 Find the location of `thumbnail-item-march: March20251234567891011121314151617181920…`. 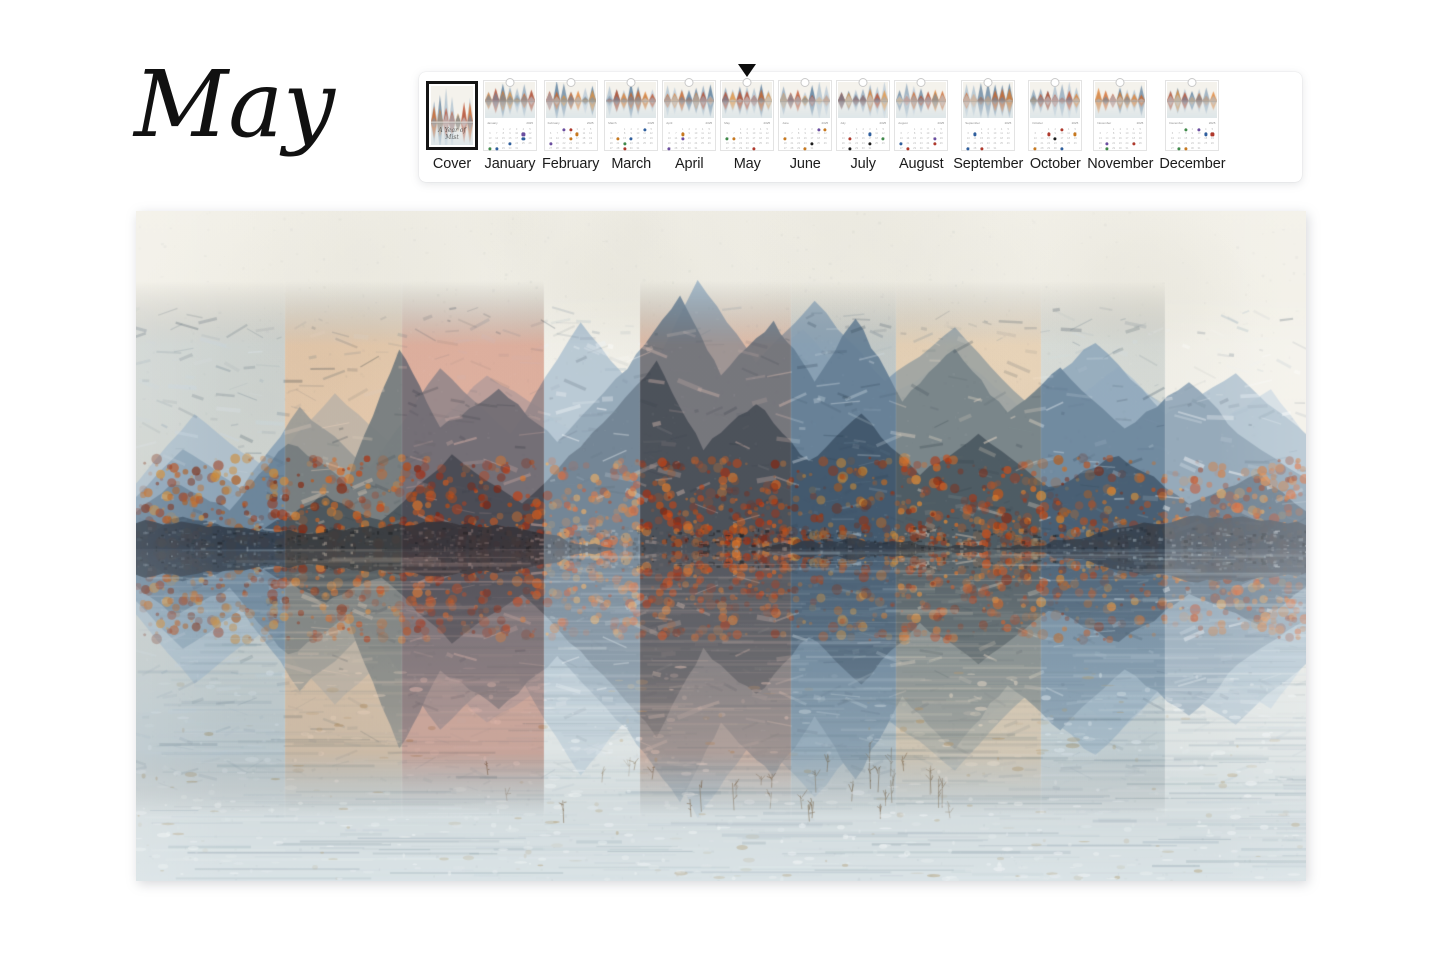

thumbnail-item-march: March20251234567891011121314151617181920… is located at coordinates (631, 125).